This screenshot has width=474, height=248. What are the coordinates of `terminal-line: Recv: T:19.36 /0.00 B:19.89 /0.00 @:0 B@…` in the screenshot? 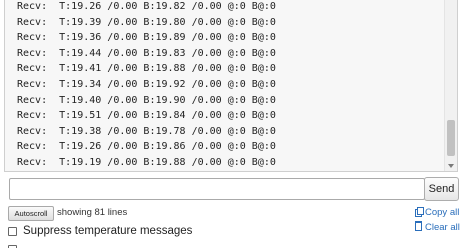 It's located at (146, 38).